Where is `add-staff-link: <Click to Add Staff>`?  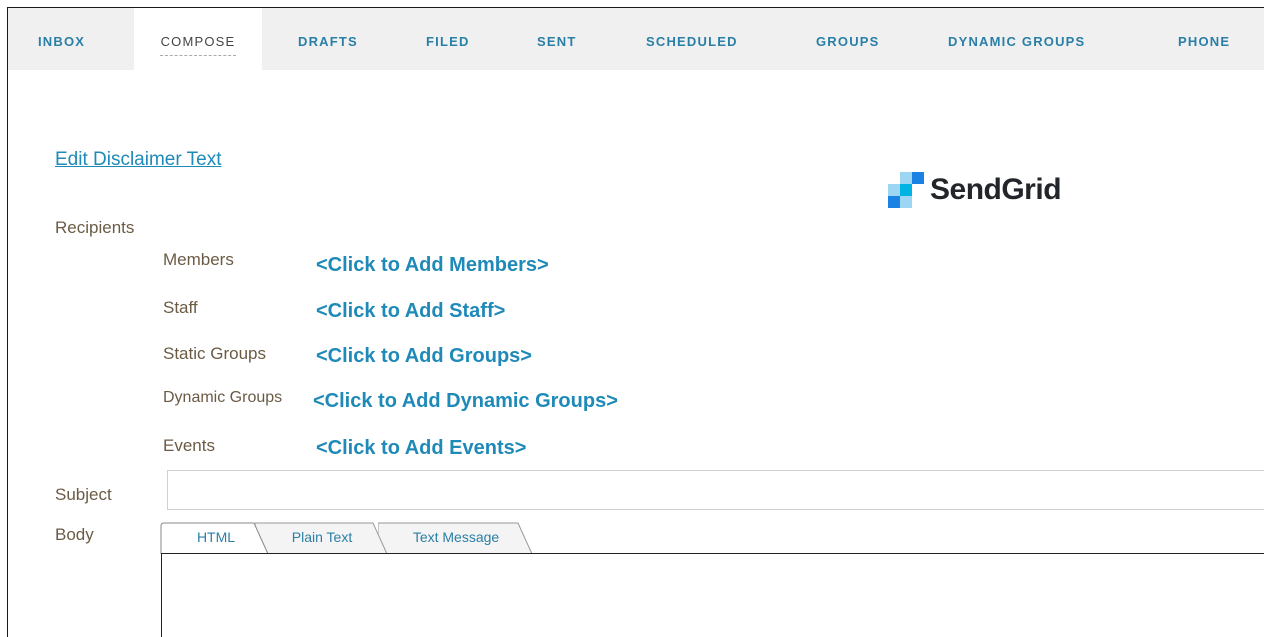
add-staff-link: <Click to Add Staff> is located at coordinates (410, 311).